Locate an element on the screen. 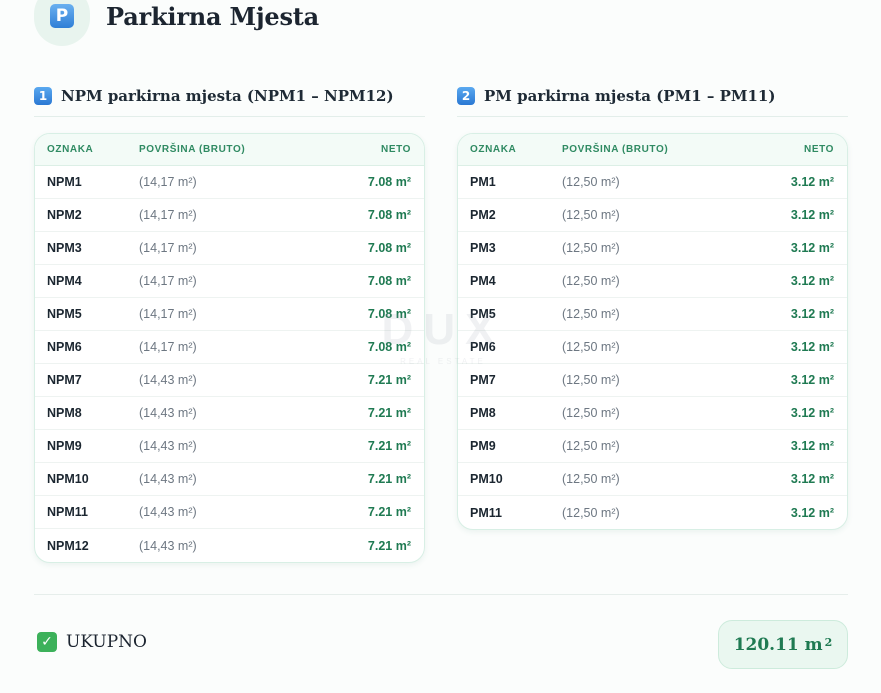 This screenshot has height=693, width=881. table-row: NPM12 (14,43 m²) 7.21 m² is located at coordinates (229, 545).